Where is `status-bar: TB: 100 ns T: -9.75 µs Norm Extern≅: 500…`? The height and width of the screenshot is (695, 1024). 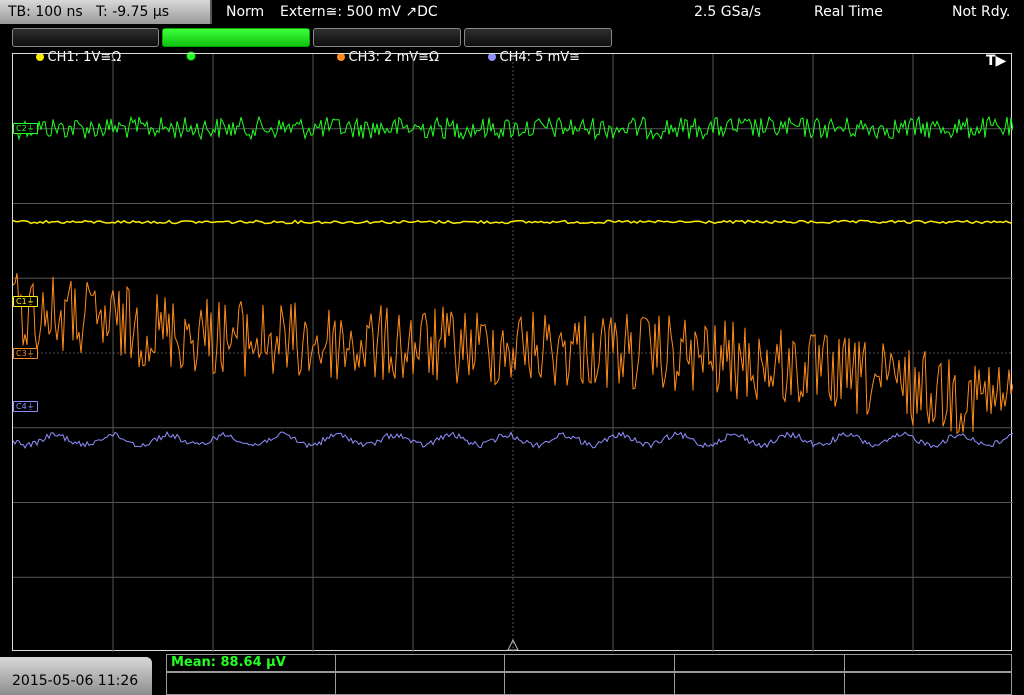 status-bar: TB: 100 ns T: -9.75 µs Norm Extern≅: 500… is located at coordinates (512, 12).